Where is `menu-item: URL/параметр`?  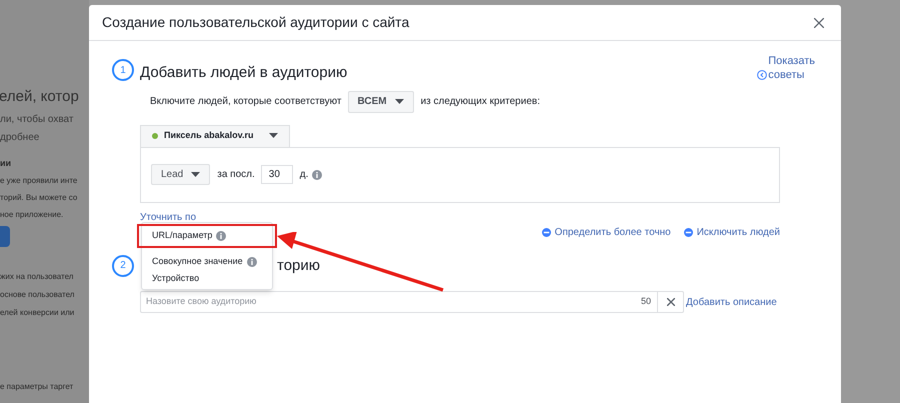 menu-item: URL/параметр is located at coordinates (207, 236).